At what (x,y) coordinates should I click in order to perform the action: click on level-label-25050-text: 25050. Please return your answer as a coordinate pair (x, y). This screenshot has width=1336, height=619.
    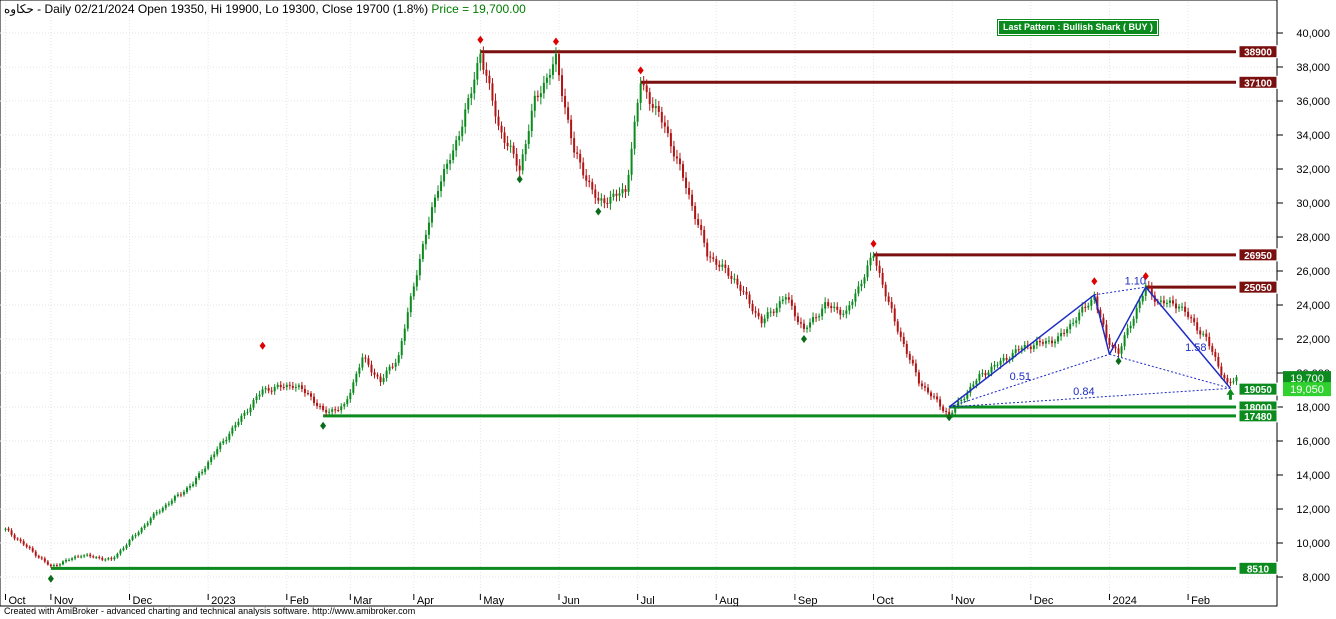
    Looking at the image, I should click on (1258, 288).